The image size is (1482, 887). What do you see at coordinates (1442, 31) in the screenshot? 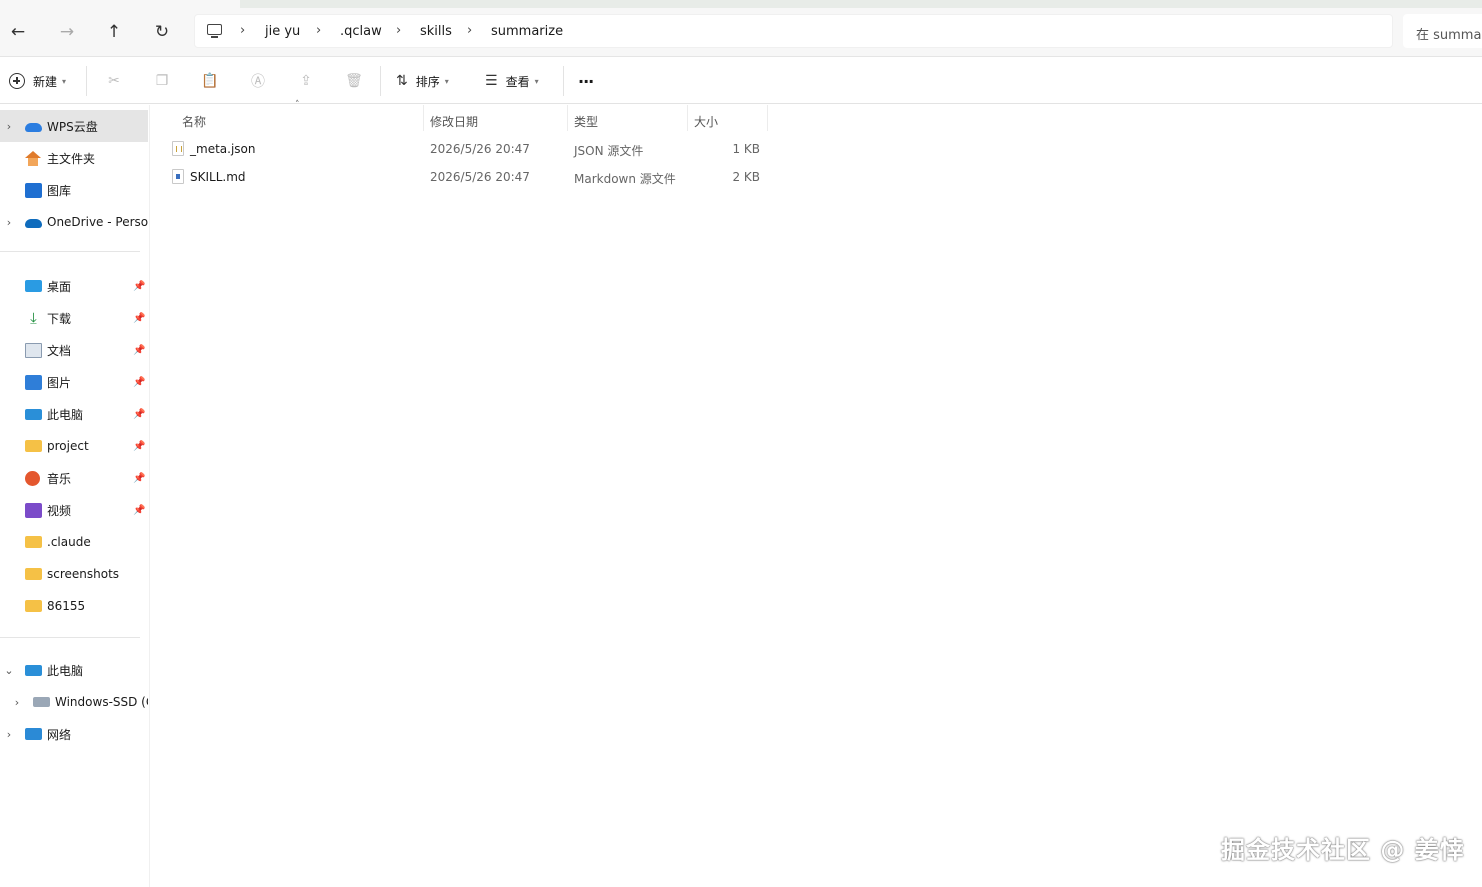
I see `search-input: 在 summar` at bounding box center [1442, 31].